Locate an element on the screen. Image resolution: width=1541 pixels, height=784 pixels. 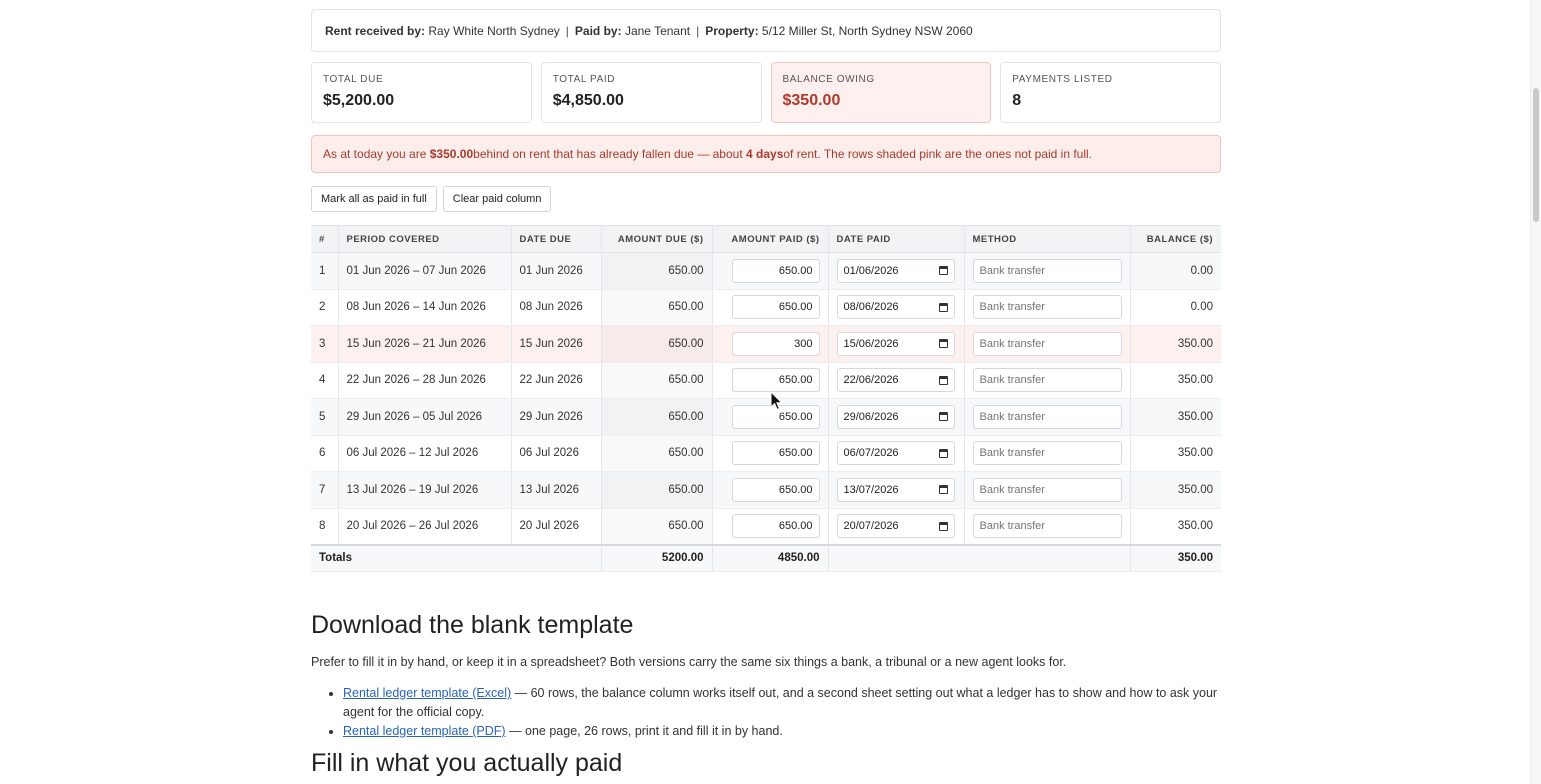
date-due-cell: 22 Jun 2026 is located at coordinates (556, 380).